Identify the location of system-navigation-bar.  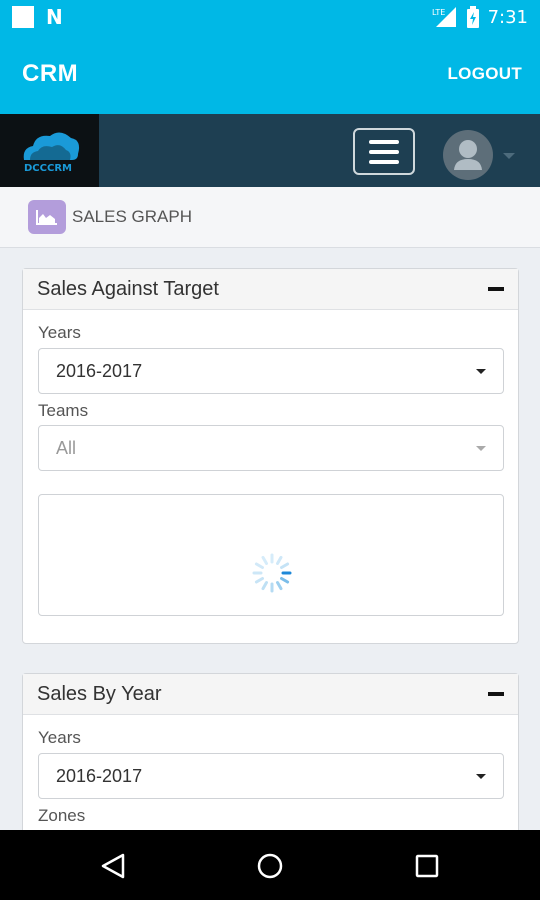
(270, 865).